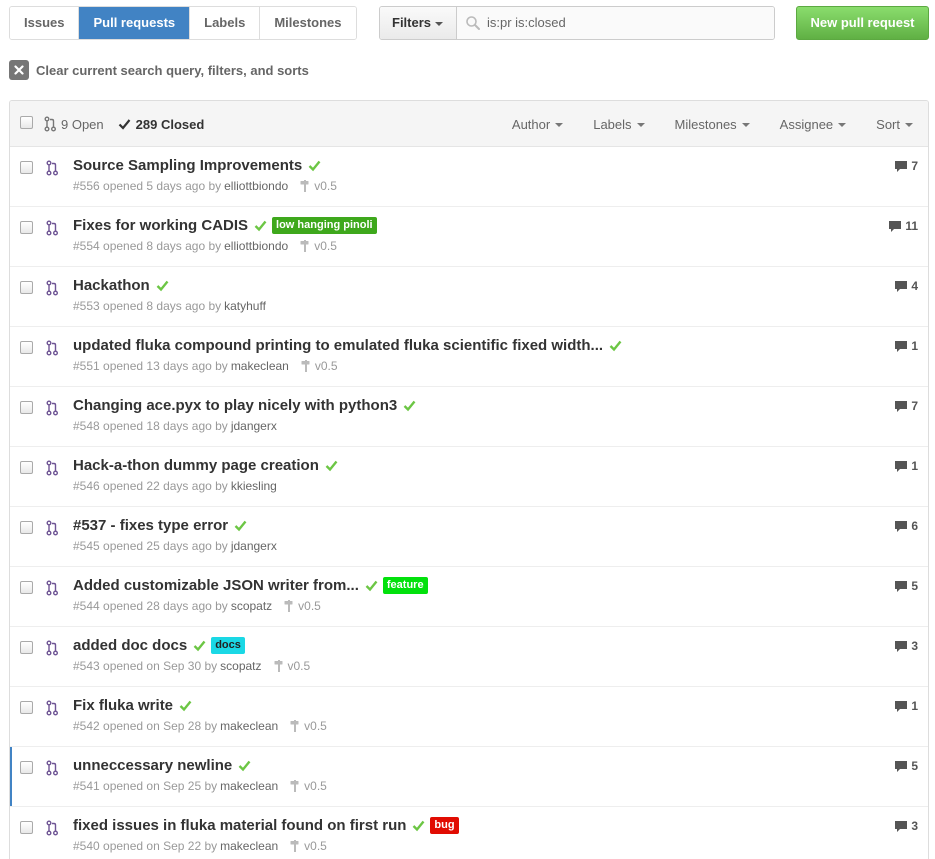 This screenshot has height=859, width=935. I want to click on assignee-filter: Assignee, so click(813, 124).